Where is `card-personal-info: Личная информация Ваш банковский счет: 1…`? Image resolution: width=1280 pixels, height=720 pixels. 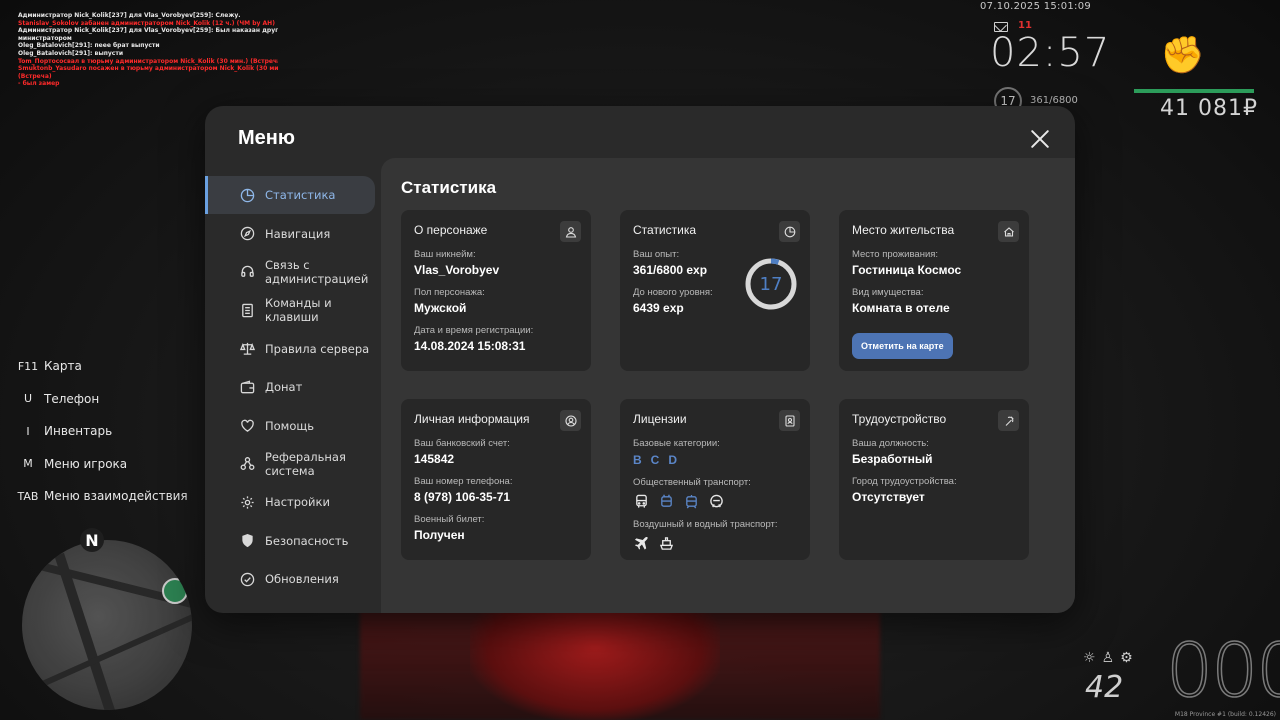 card-personal-info: Личная информация Ваш банковский счет: 1… is located at coordinates (496, 479).